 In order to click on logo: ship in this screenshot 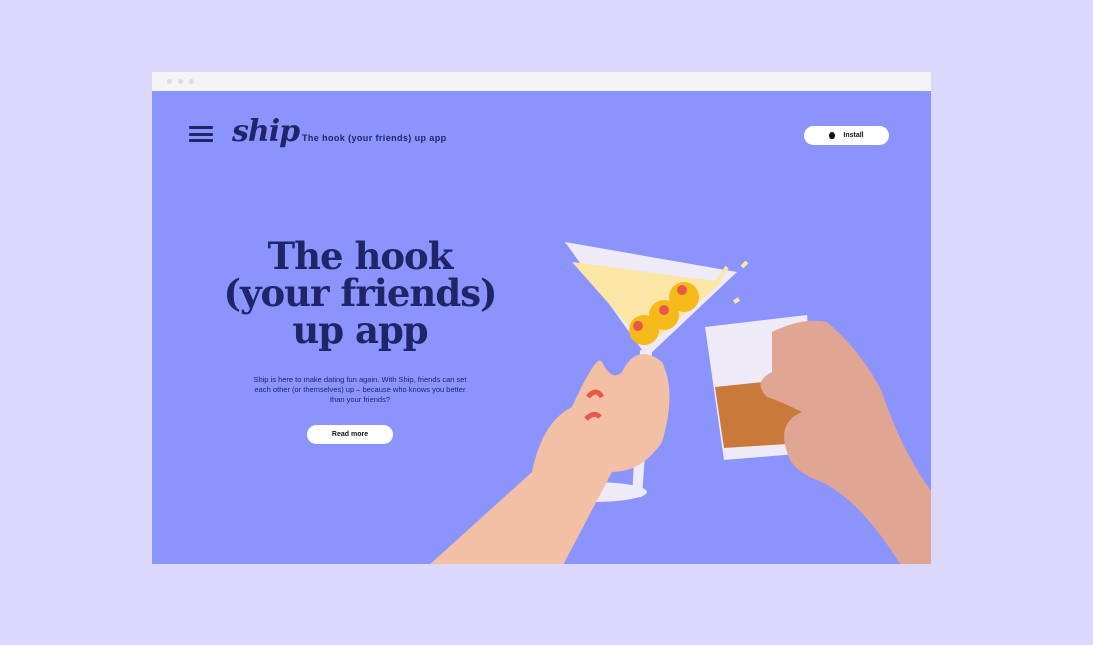, I will do `click(266, 131)`.